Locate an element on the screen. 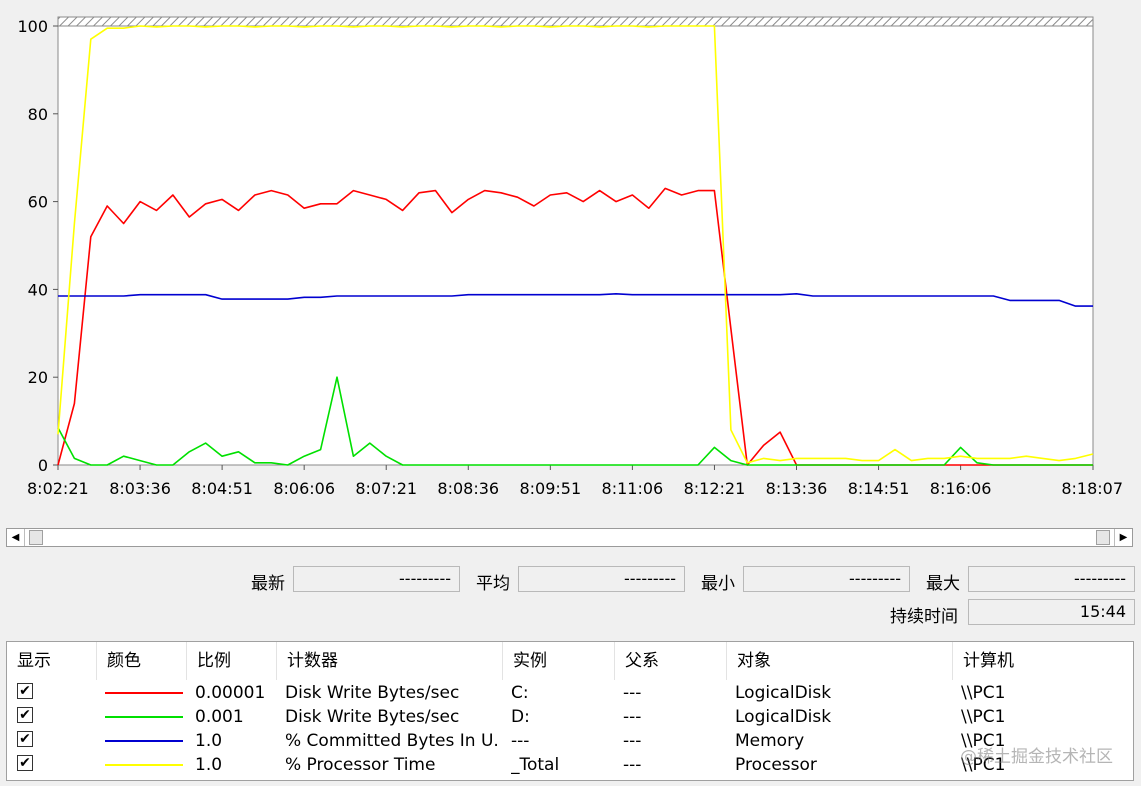  x-tick-label: 8:11:06 is located at coordinates (633, 488).